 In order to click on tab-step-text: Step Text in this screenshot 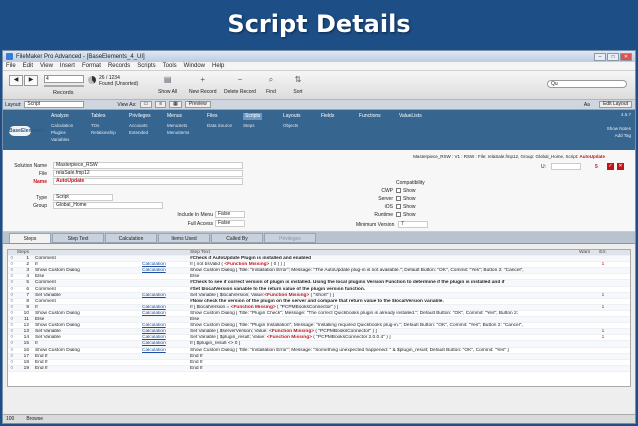, I will do `click(78, 238)`.